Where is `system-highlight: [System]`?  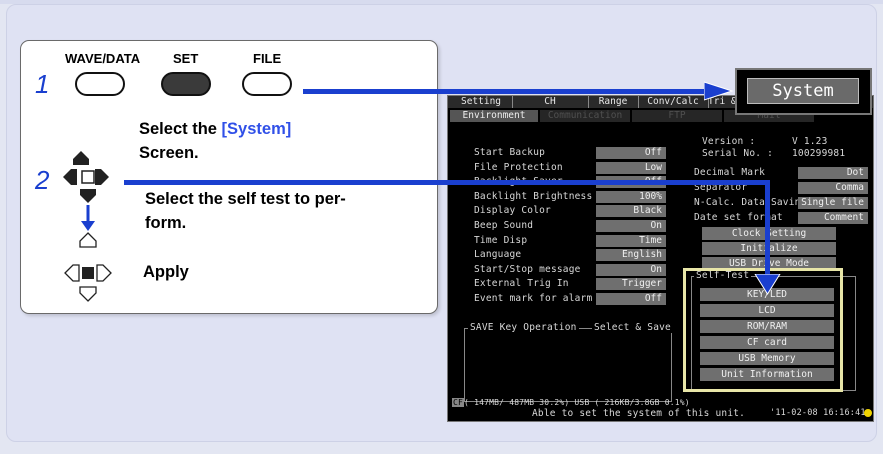 system-highlight: [System] is located at coordinates (256, 129).